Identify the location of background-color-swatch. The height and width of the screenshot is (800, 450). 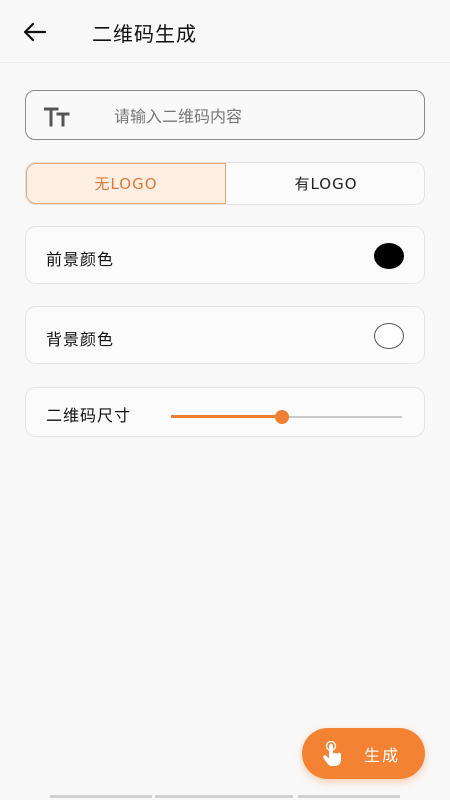
(389, 336).